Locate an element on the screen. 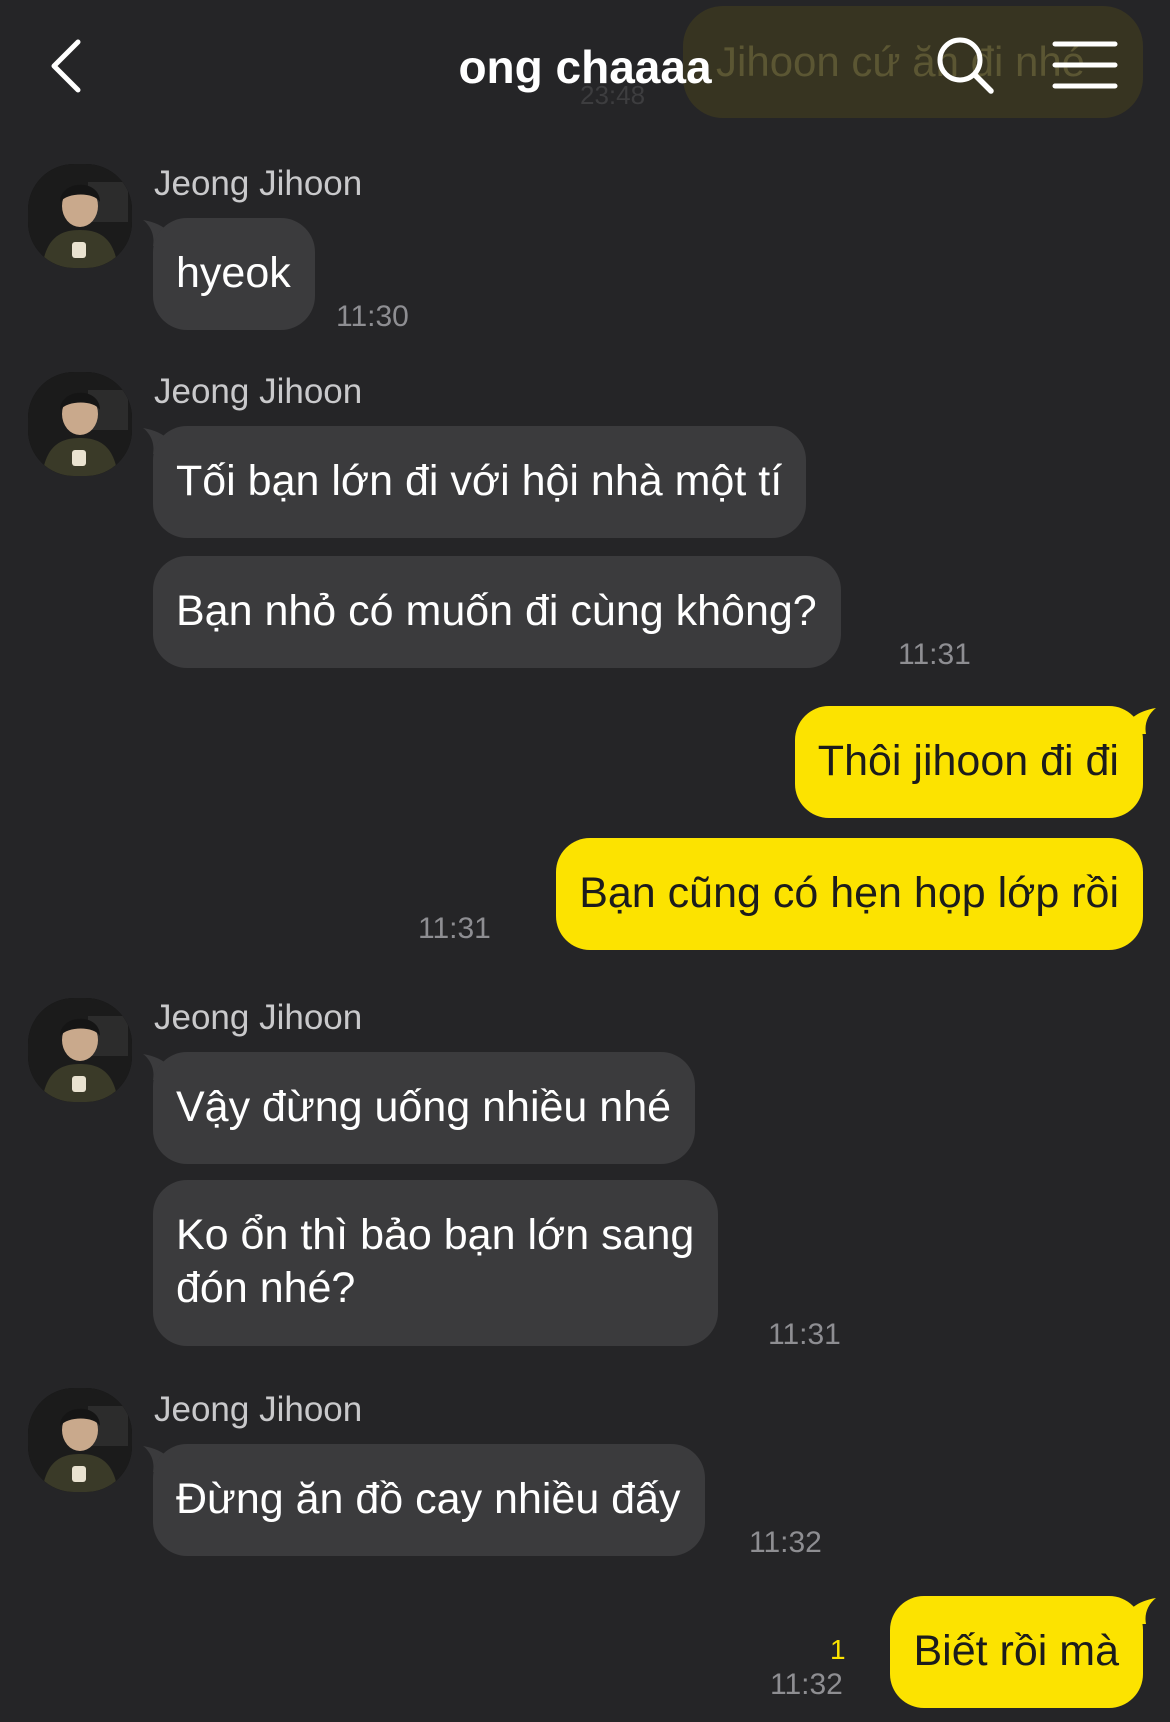 Image resolution: width=1170 pixels, height=1722 pixels. message-bubble-multiline: Ko ổn thì bảo bạn lớn sang đón nhé? is located at coordinates (436, 1263).